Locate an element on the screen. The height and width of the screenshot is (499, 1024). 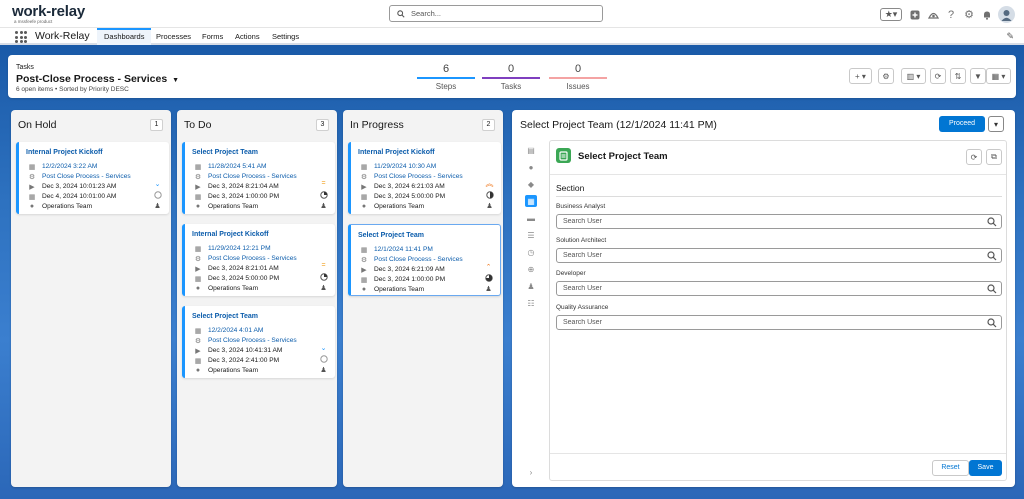
card-created-date: 11/28/2024 5:41 AM is located at coordinates (237, 166).